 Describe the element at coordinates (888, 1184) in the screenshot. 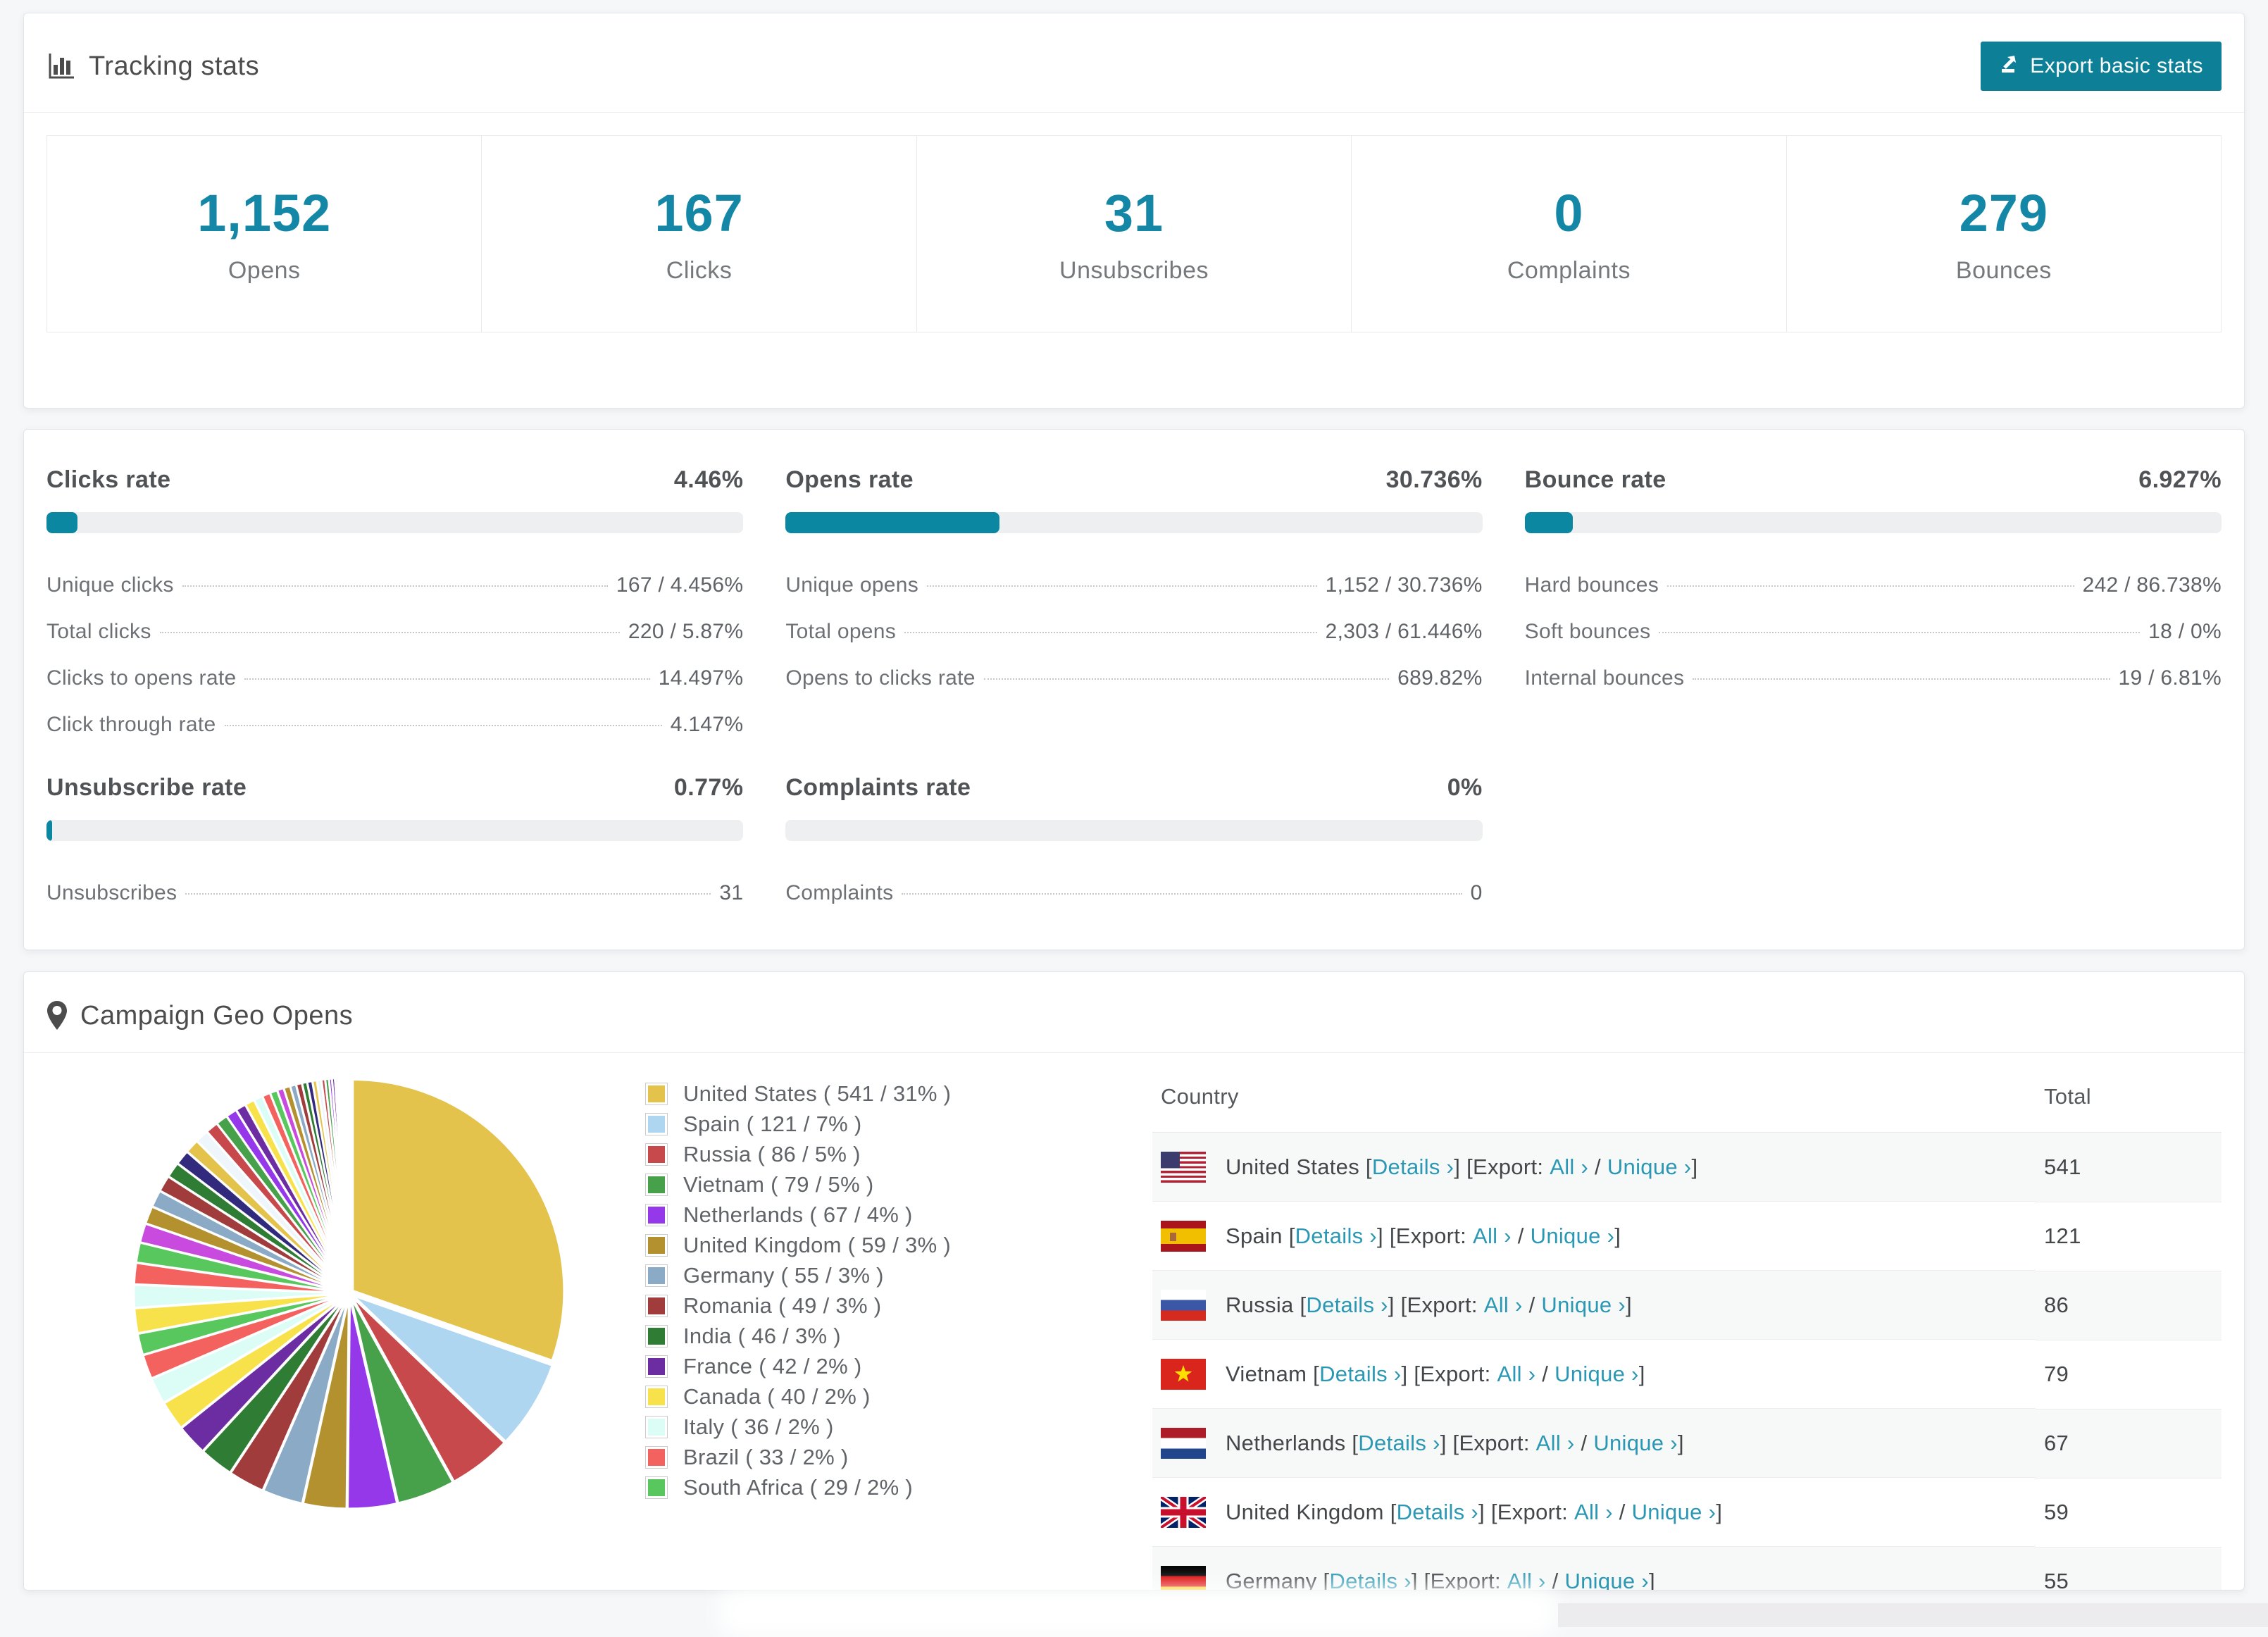

I see `legend-item-vietnam: Vietnam ( 79 / 5% )` at that location.